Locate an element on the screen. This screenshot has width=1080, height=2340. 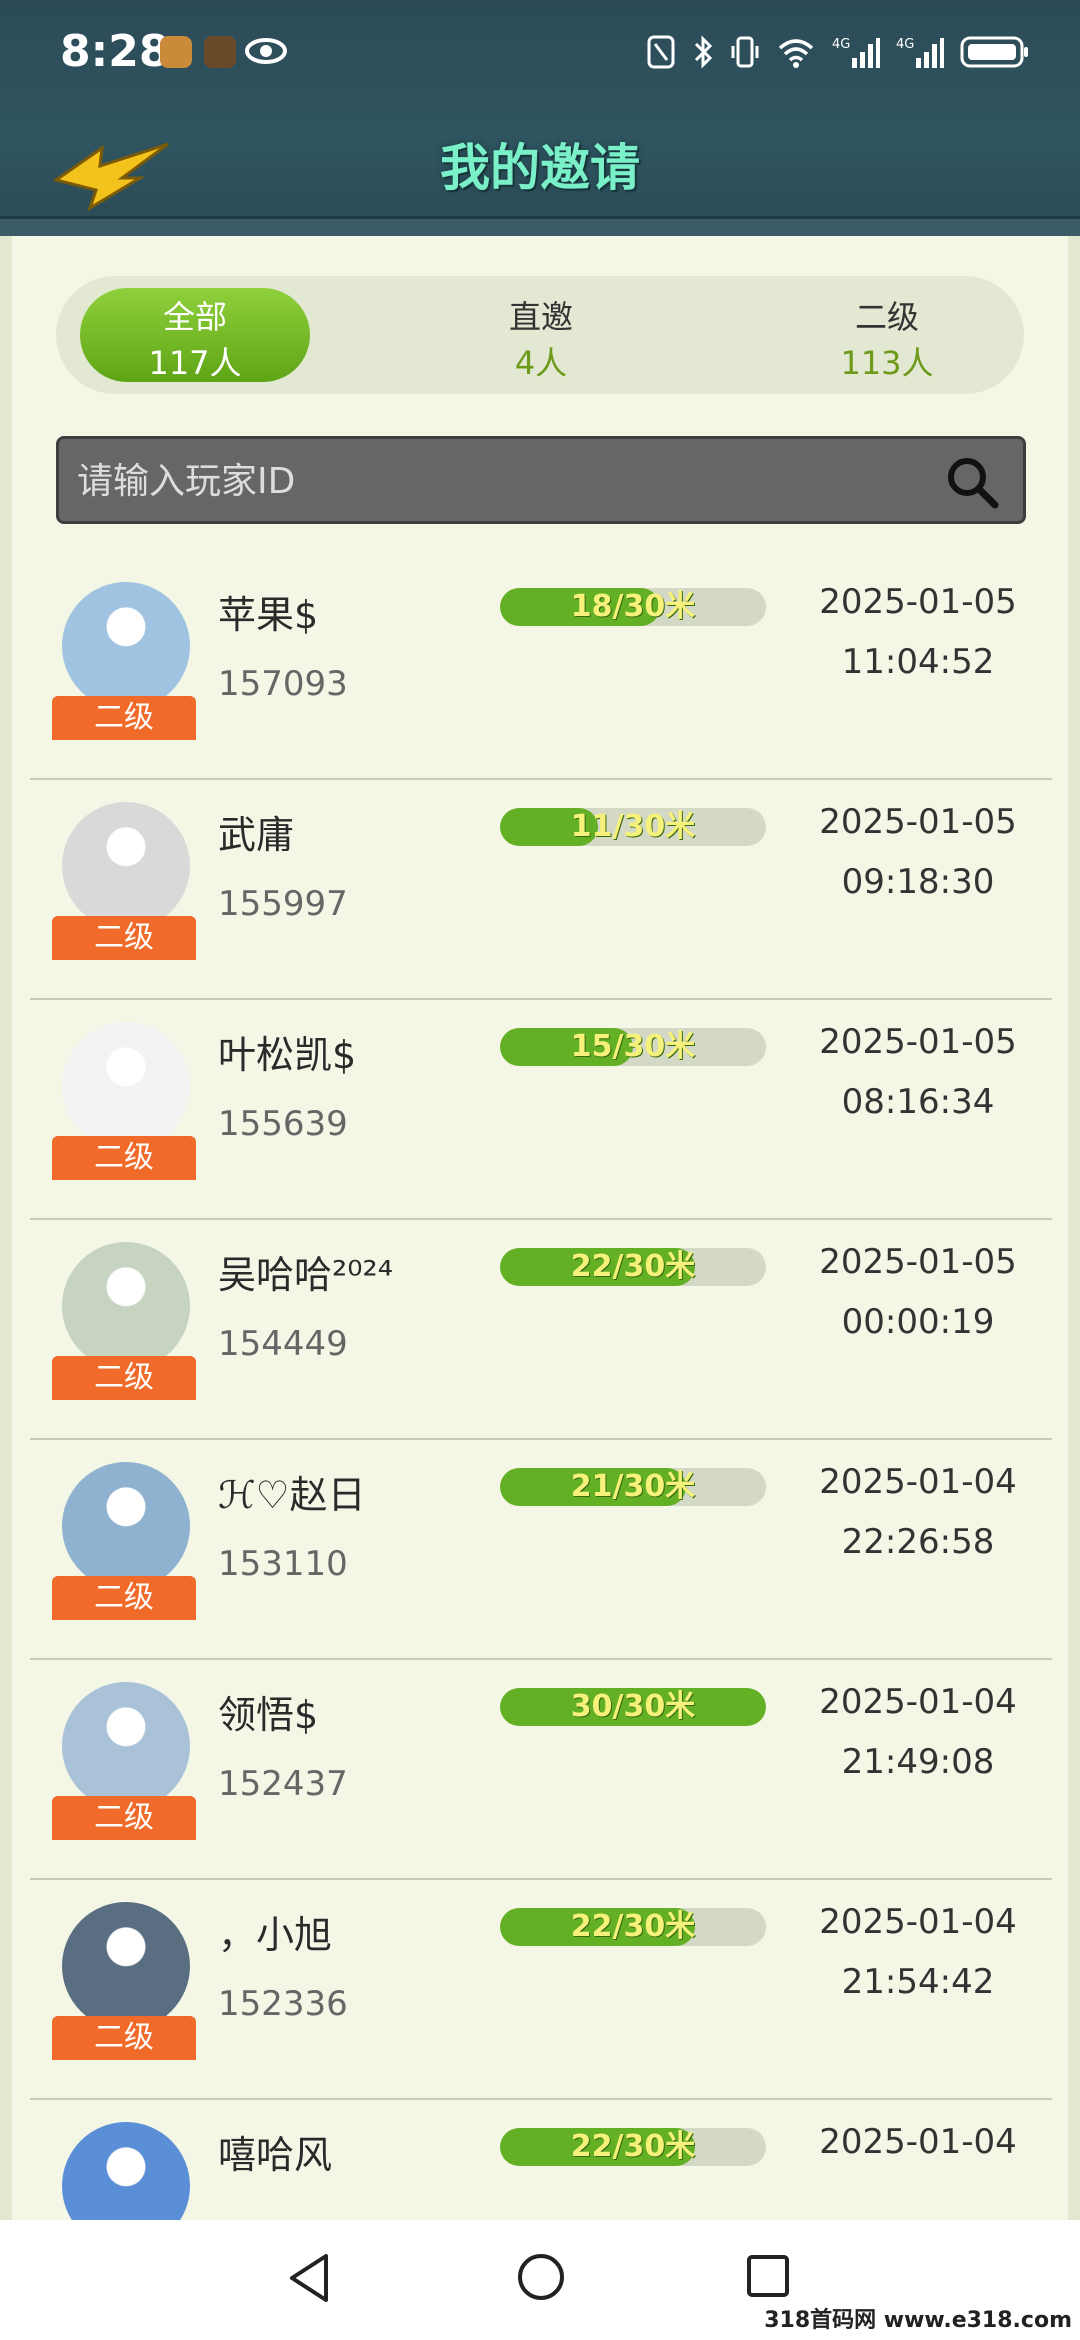
nav-recent-apps-icon is located at coordinates (768, 2276).